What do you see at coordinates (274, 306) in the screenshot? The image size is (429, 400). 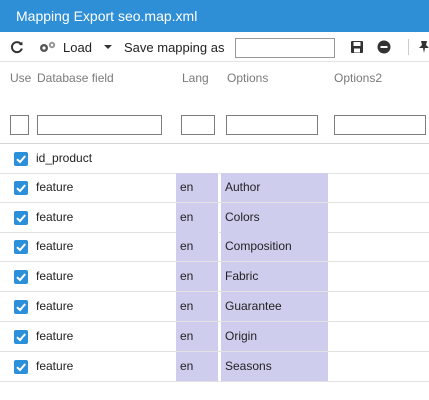 I see `option-cell: Guarantee` at bounding box center [274, 306].